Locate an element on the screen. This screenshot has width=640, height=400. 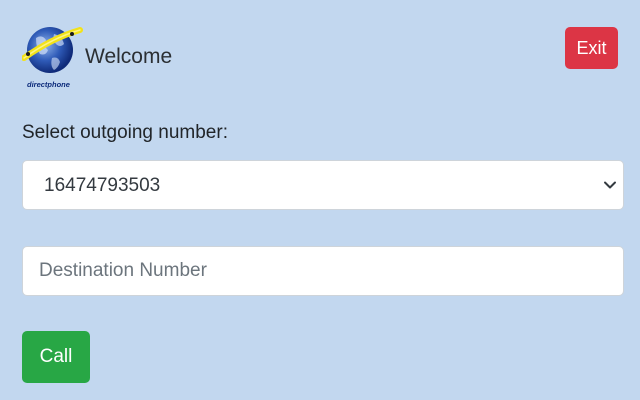
selected-number: 16474793503 is located at coordinates (102, 185).